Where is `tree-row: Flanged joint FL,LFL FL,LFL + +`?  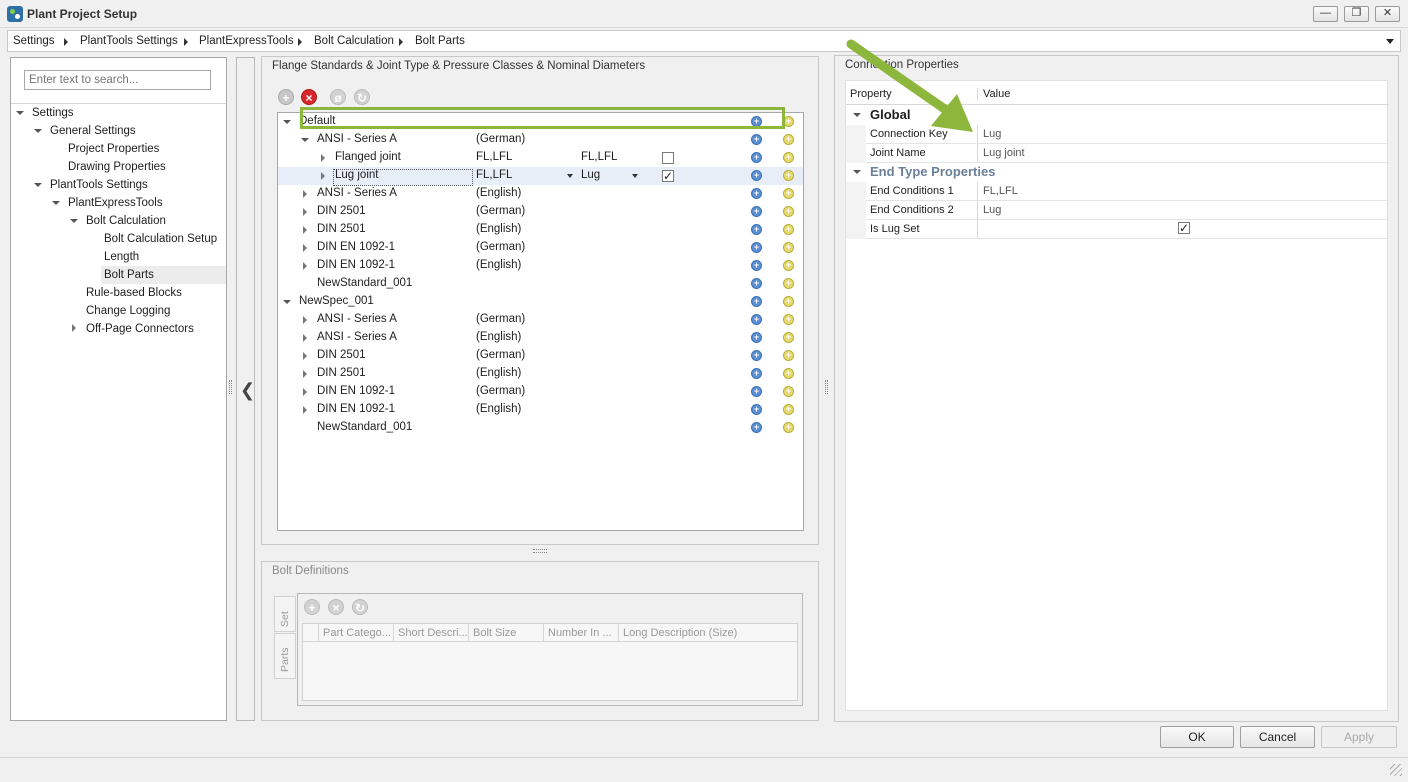 tree-row: Flanged joint FL,LFL FL,LFL + + is located at coordinates (540, 158).